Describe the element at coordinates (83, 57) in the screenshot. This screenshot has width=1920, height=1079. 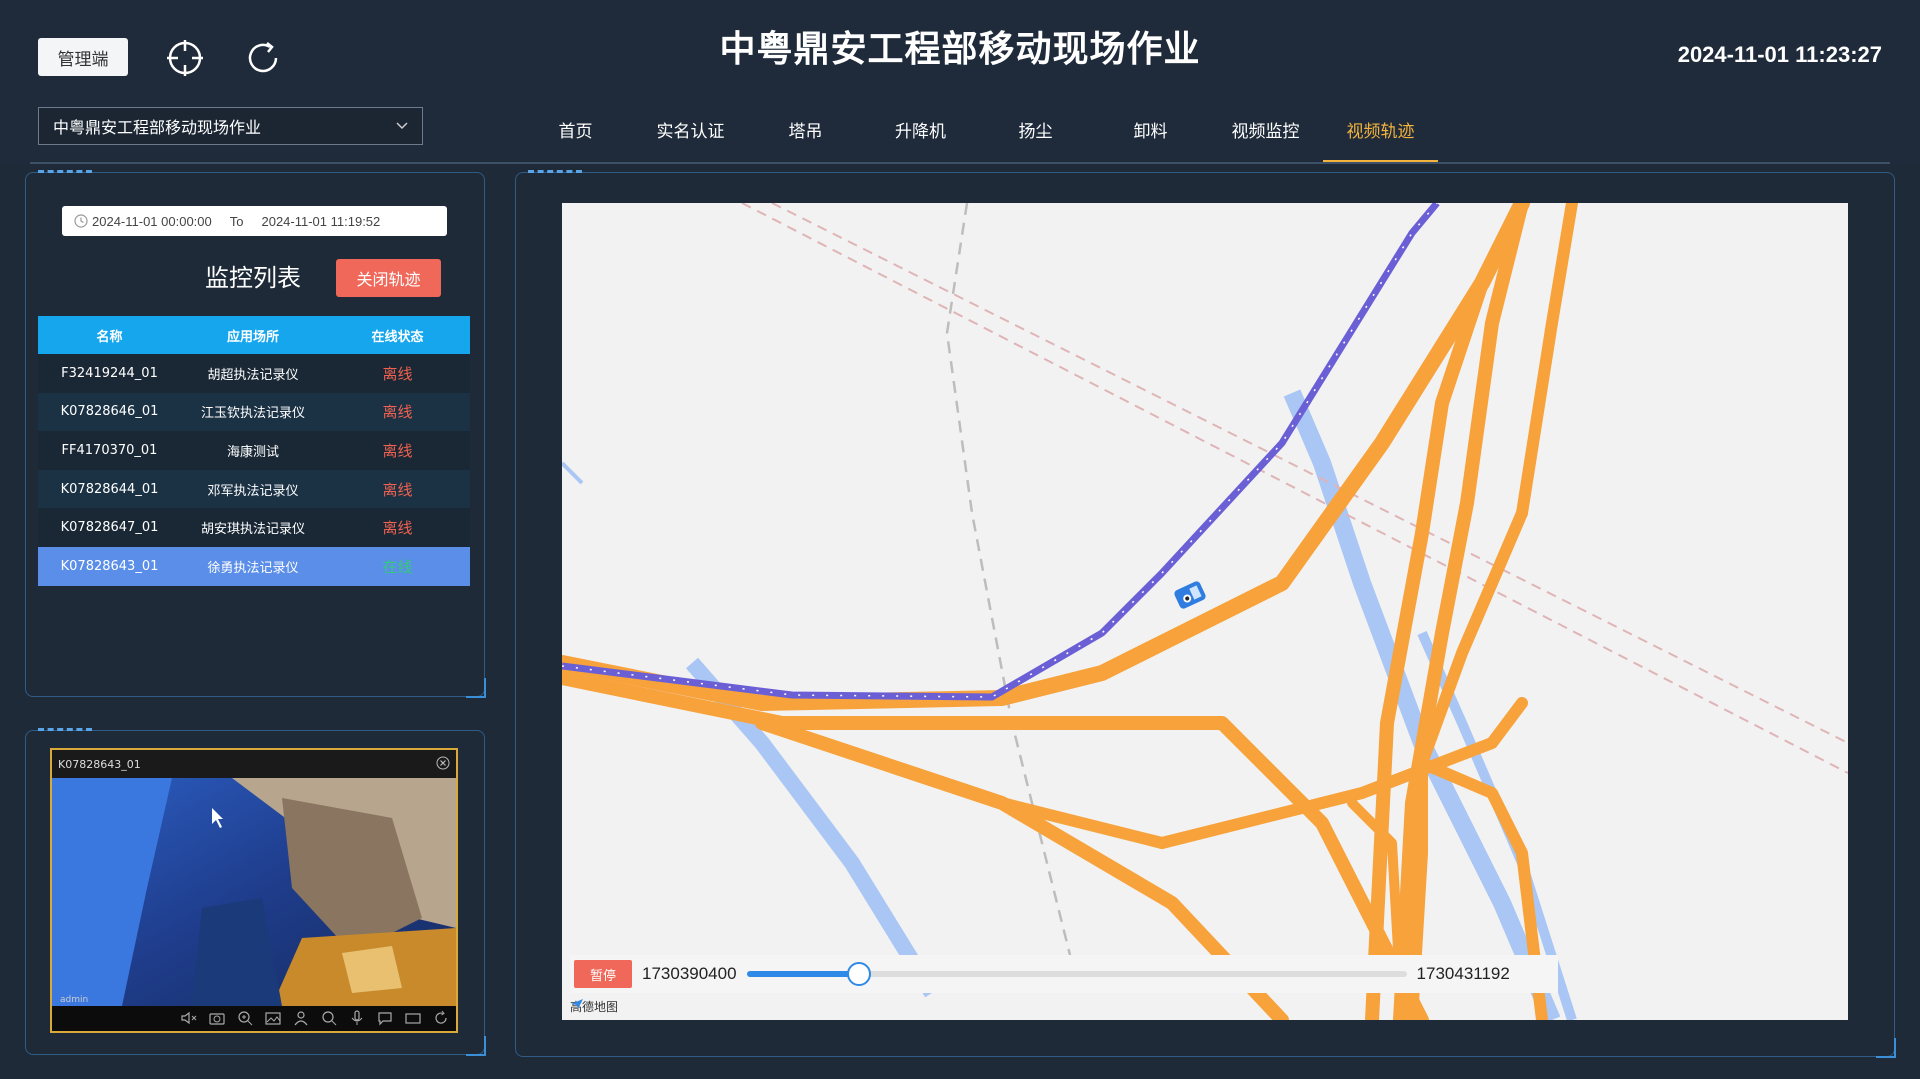
I see `admin-button: 管理端` at that location.